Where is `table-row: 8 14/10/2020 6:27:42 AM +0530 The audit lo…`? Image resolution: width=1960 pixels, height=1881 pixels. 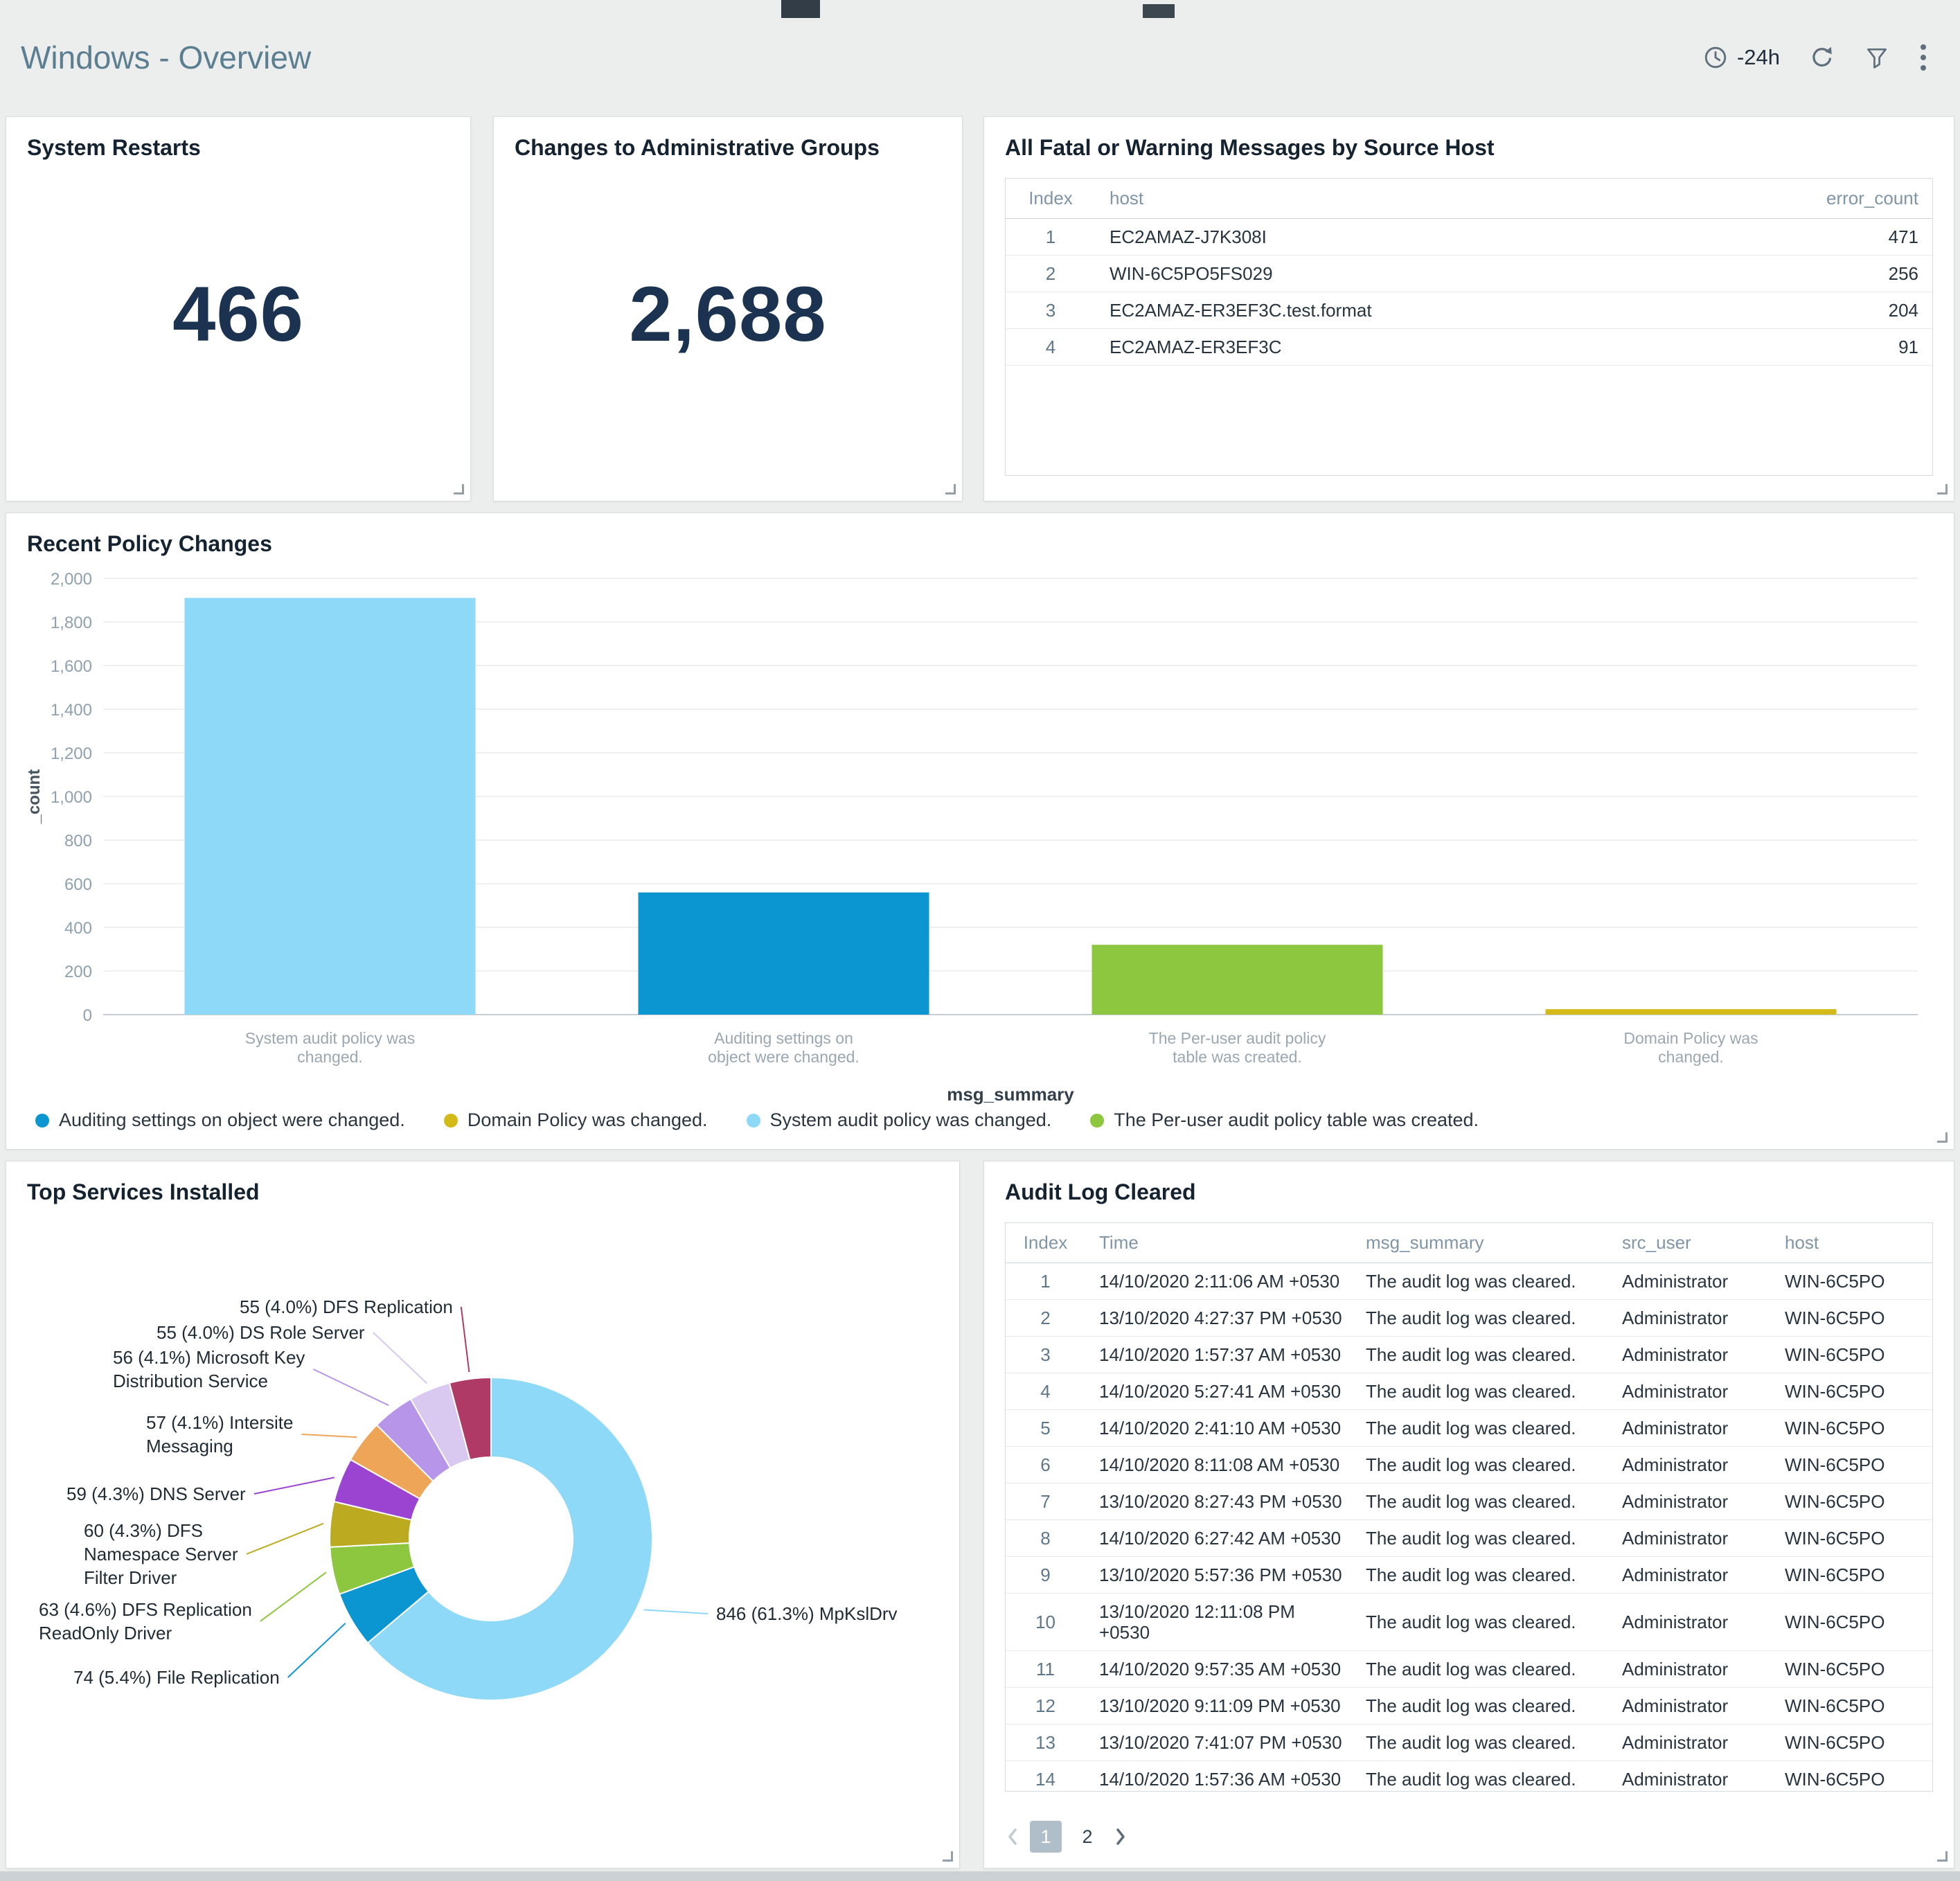
table-row: 8 14/10/2020 6:27:42 AM +0530 The audit lo… is located at coordinates (1469, 1538).